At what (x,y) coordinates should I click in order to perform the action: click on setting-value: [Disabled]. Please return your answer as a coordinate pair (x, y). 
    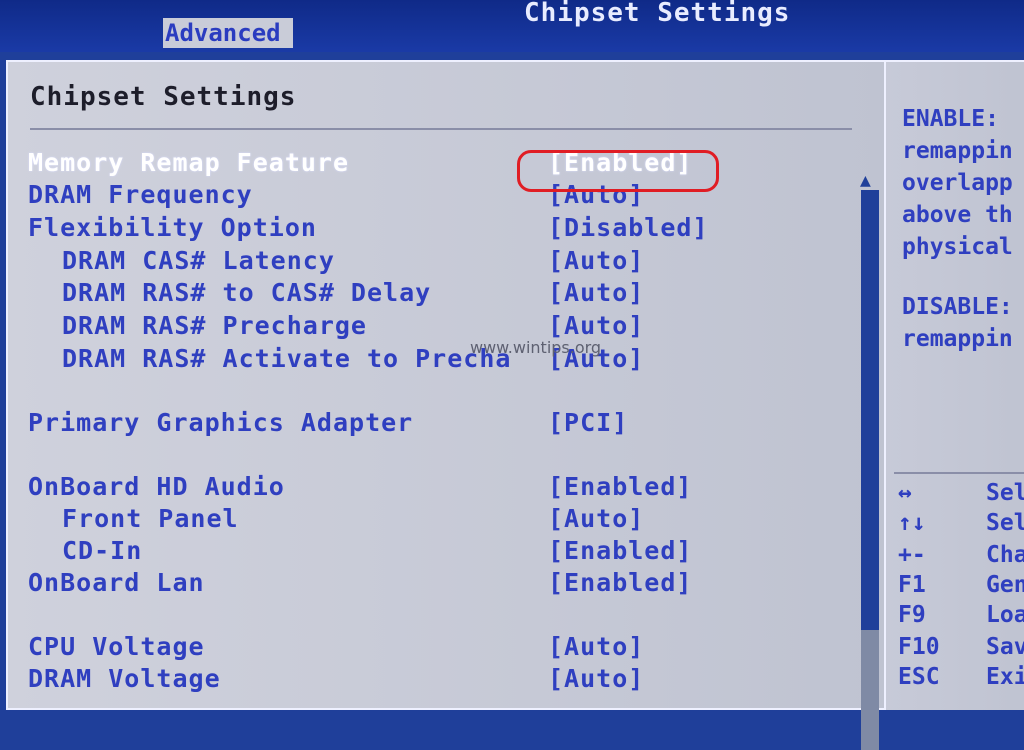
    Looking at the image, I should click on (628, 227).